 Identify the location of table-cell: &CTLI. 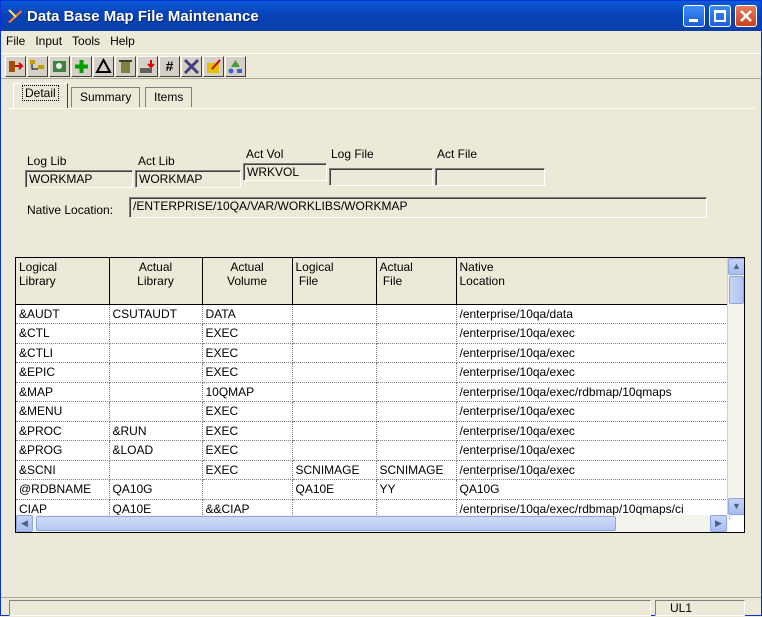
(63, 353).